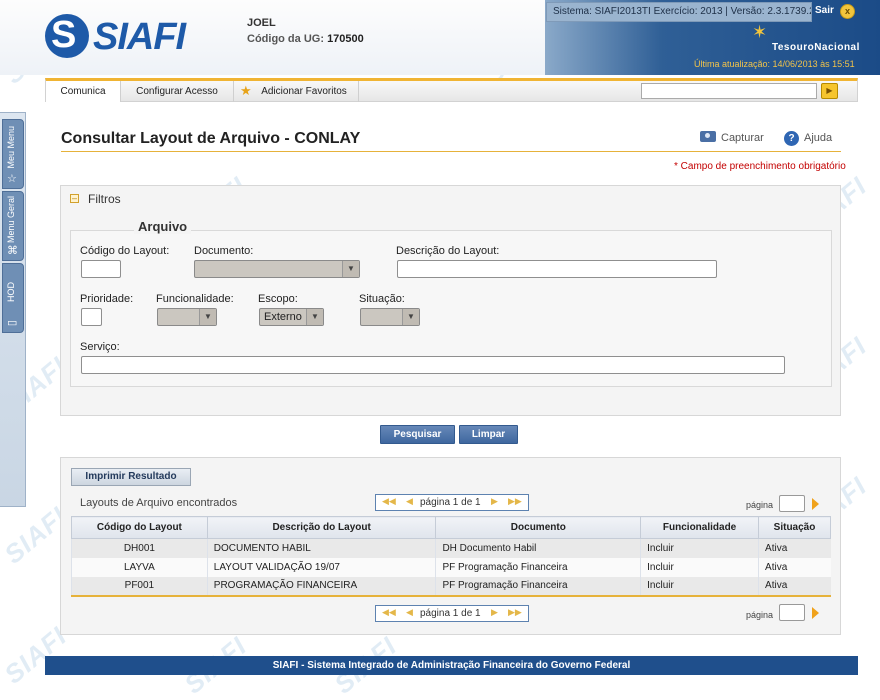 Image resolution: width=880 pixels, height=700 pixels. Describe the element at coordinates (708, 136) in the screenshot. I see `camera-icon` at that location.